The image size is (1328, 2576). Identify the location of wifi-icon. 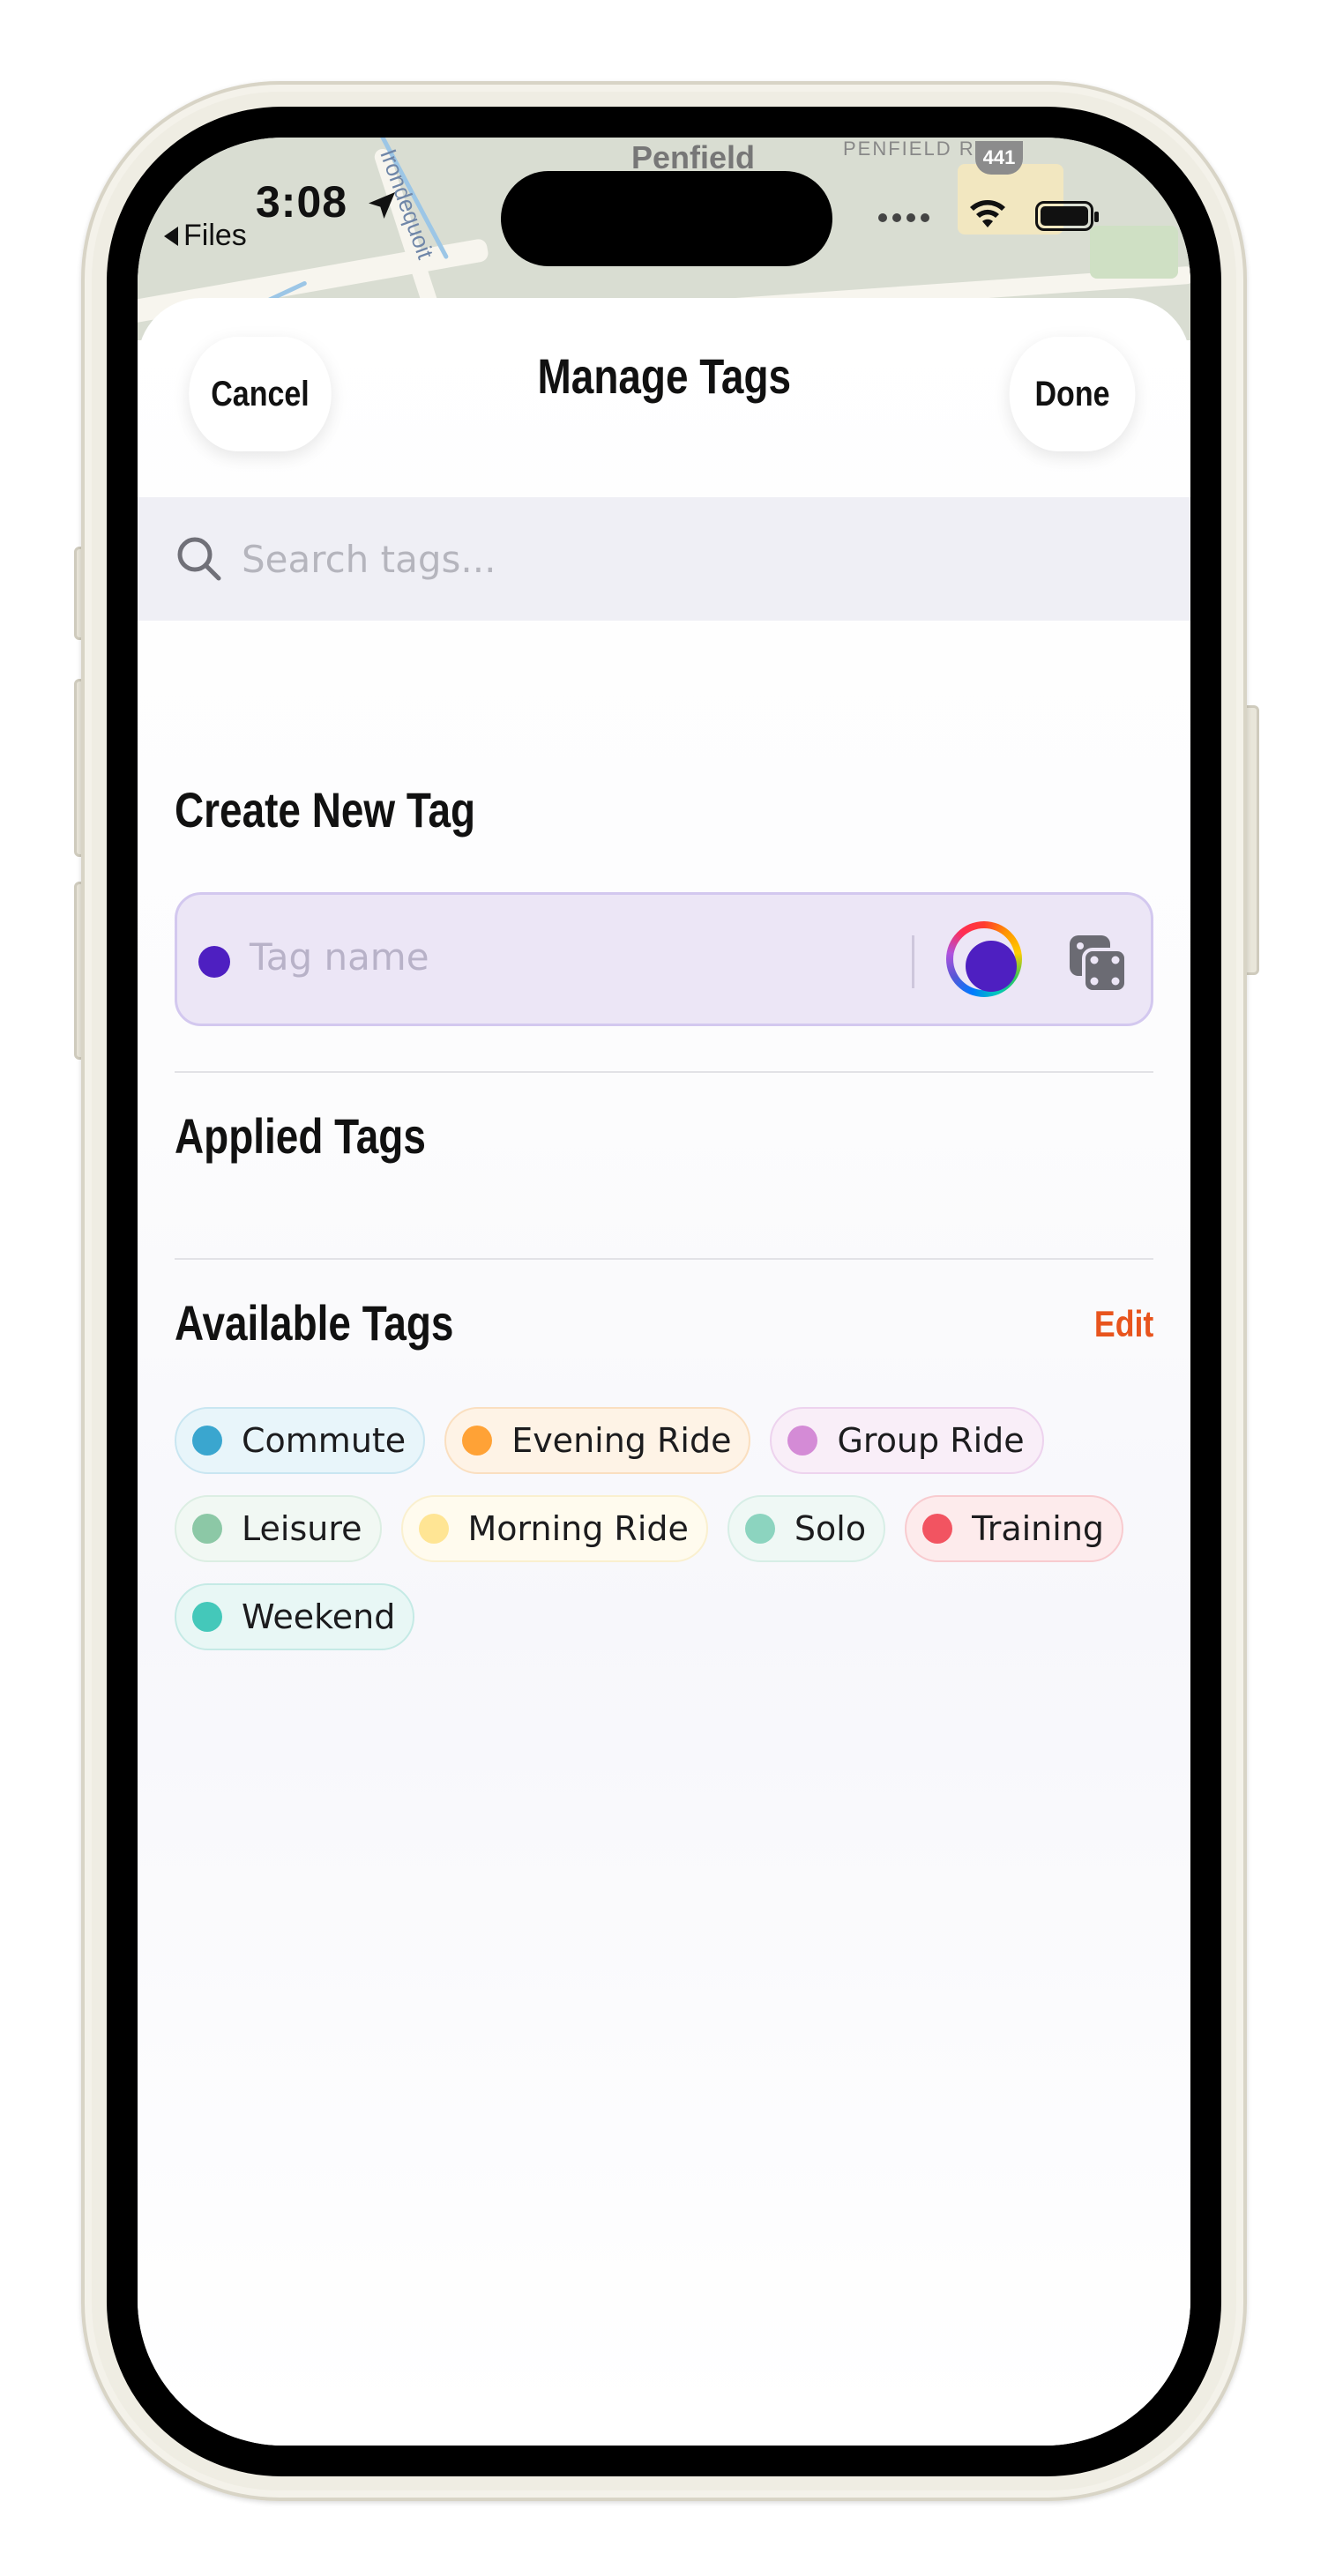
(987, 213).